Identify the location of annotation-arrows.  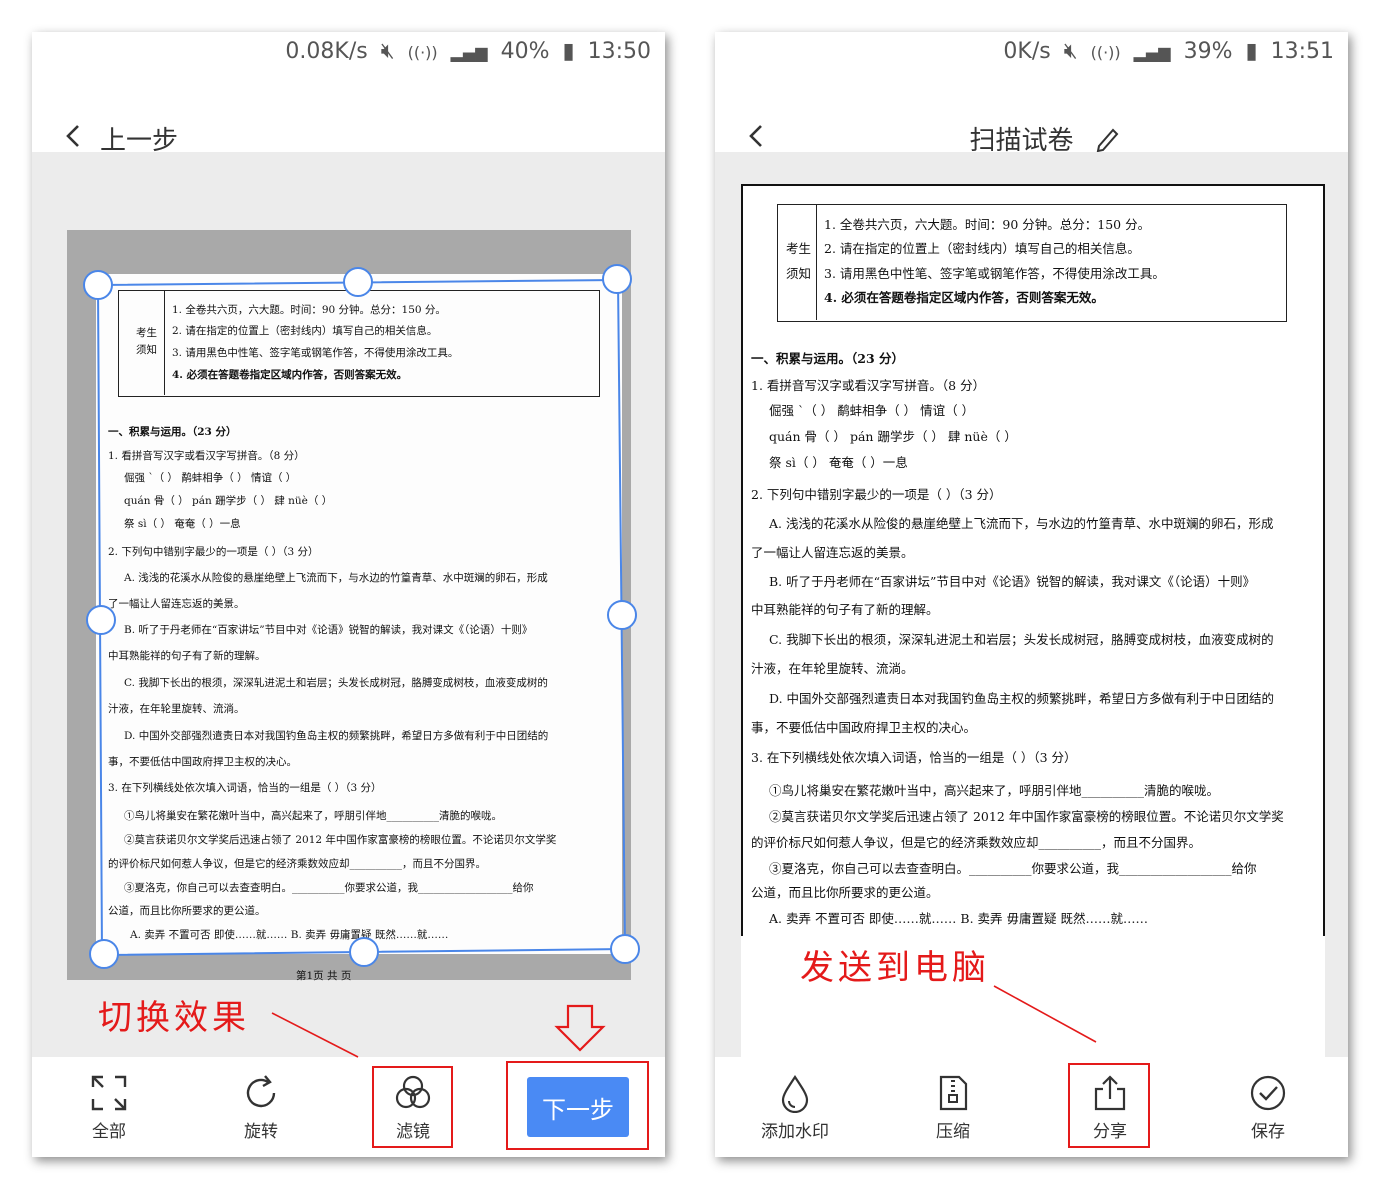
(684, 1021).